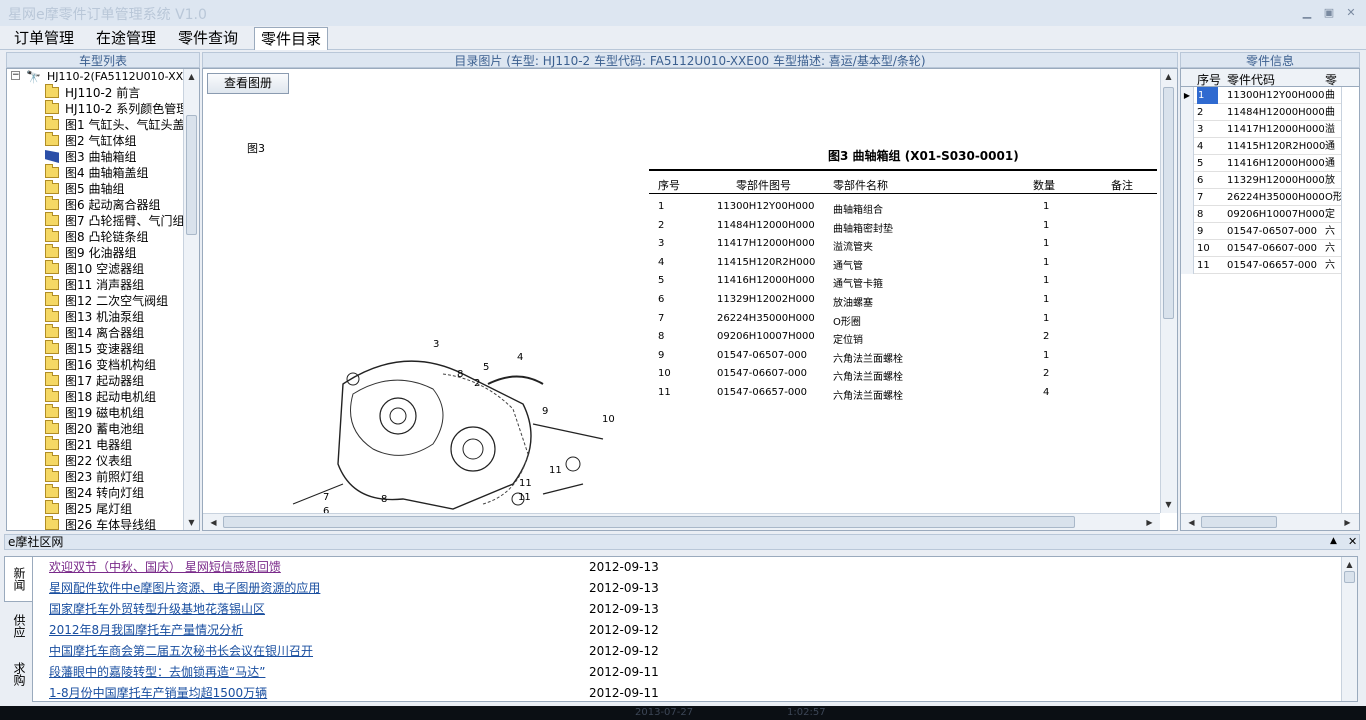  Describe the element at coordinates (107, 15) in the screenshot. I see `app-title: 星网e摩零件订单管理系统 V1.0` at that location.